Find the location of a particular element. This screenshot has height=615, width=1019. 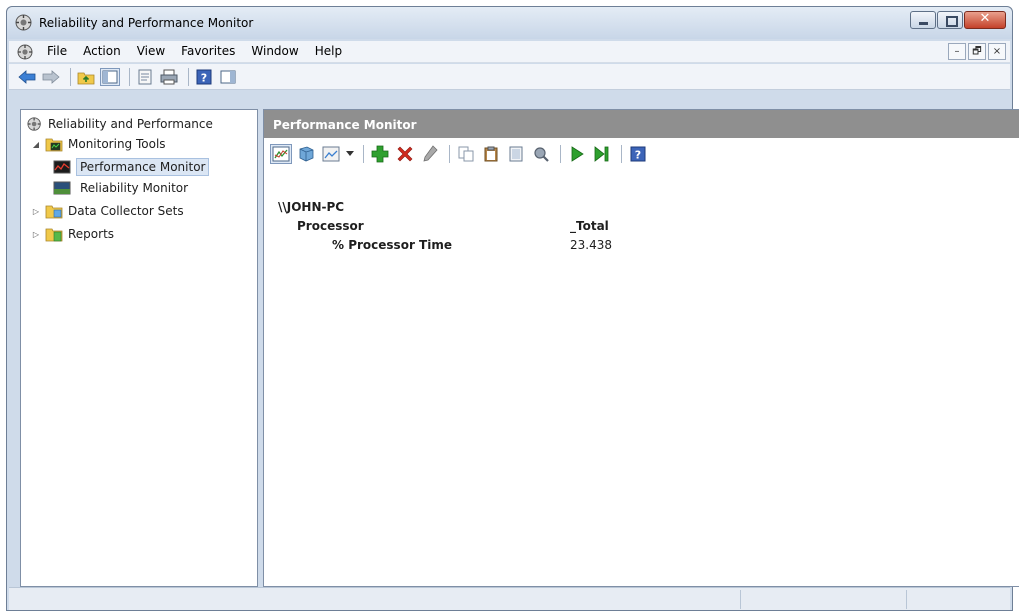

highlight-icon is located at coordinates (430, 154).